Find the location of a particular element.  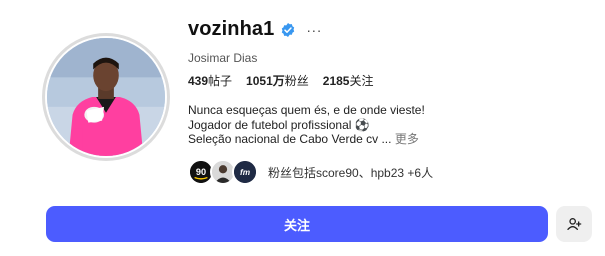

suggested-accounts-button is located at coordinates (574, 224).